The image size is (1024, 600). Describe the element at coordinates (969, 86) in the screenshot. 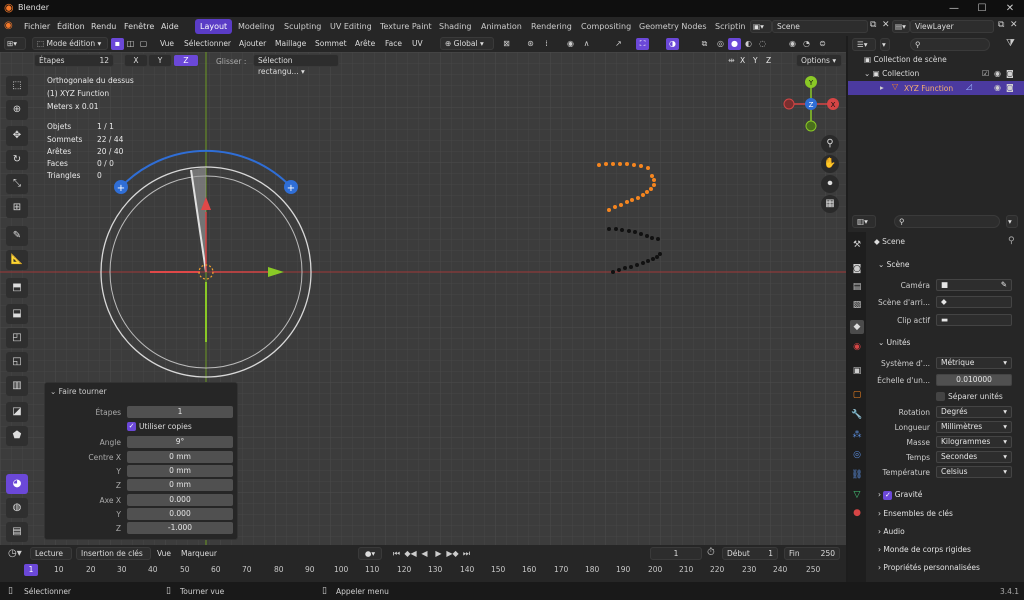

I see `modifier-icon: ◿` at that location.